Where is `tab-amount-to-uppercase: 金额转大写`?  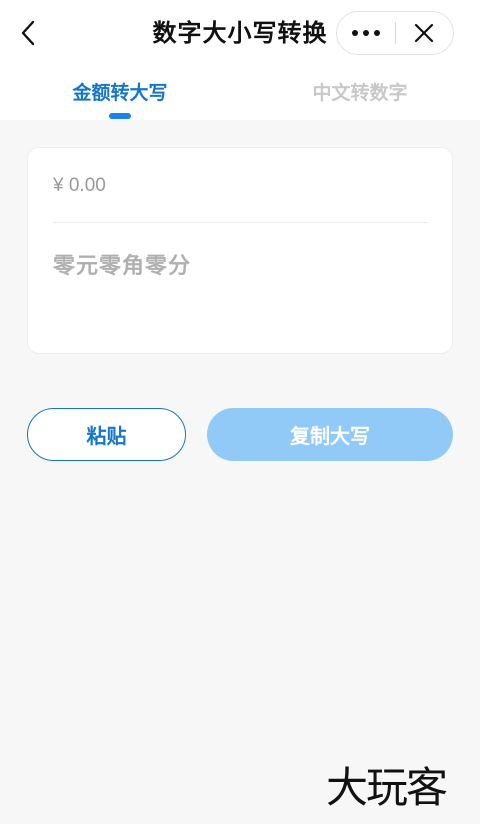 tab-amount-to-uppercase: 金额转大写 is located at coordinates (120, 91).